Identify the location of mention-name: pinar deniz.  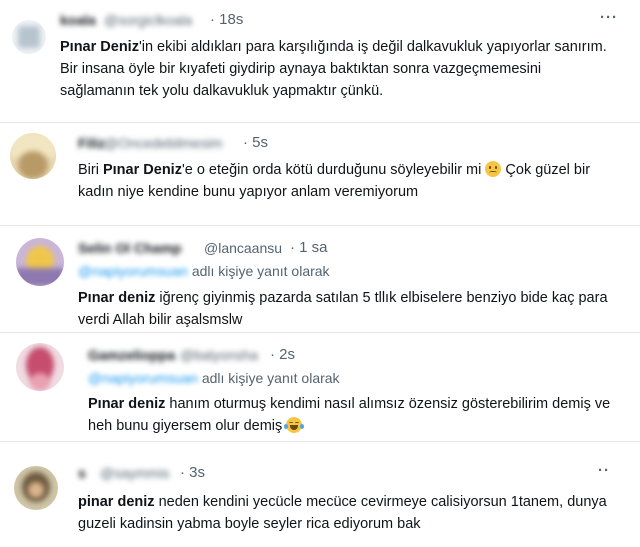
(116, 502).